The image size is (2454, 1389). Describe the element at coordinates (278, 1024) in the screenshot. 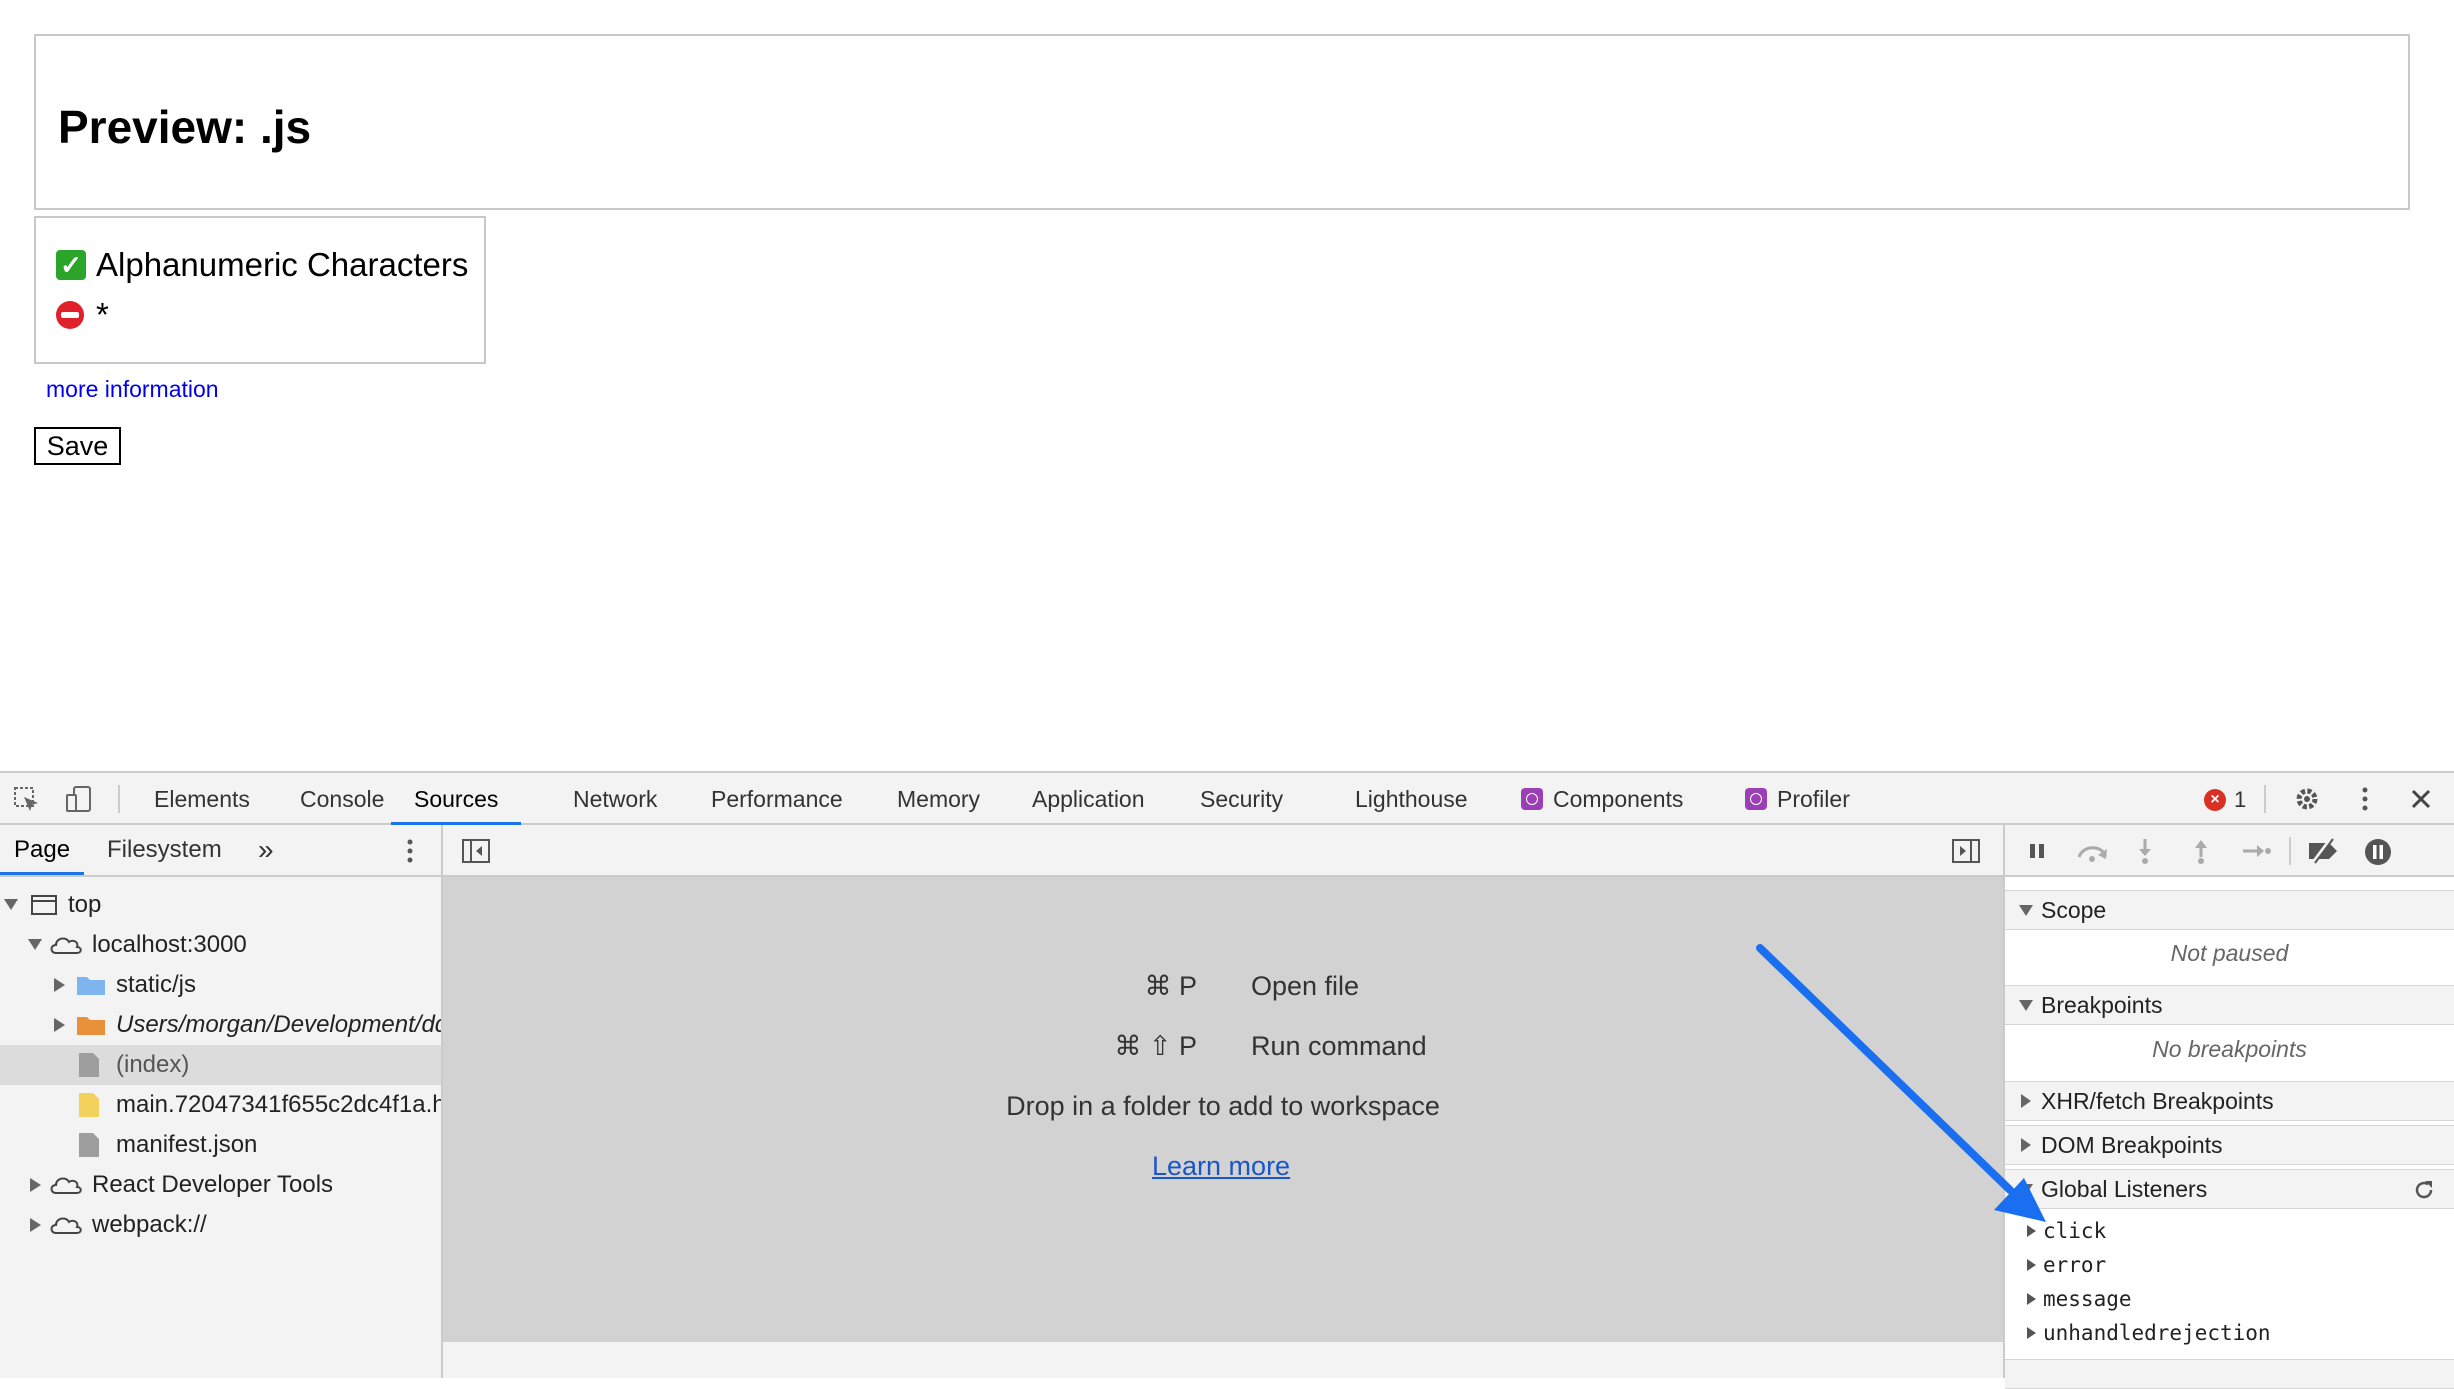

I see `tree-item-label: Users/morgan/Development/dd` at that location.